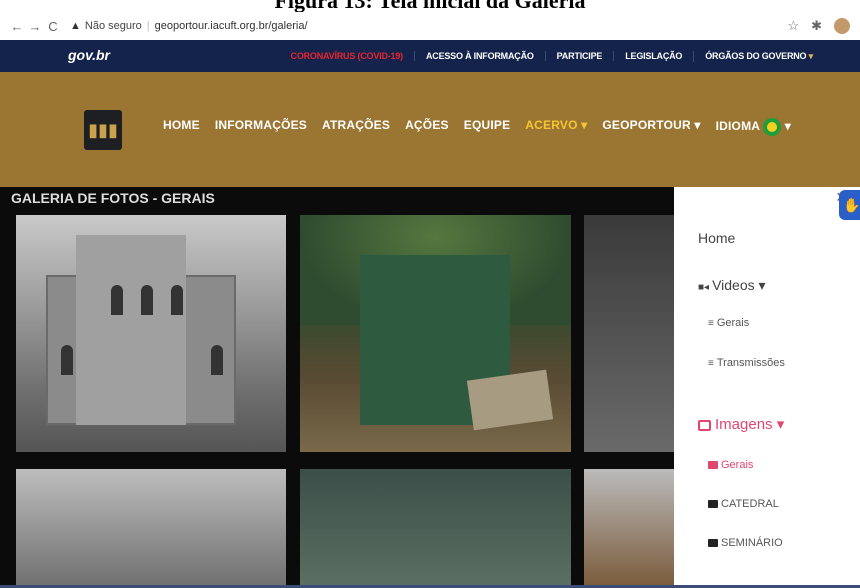  What do you see at coordinates (181, 127) in the screenshot?
I see `nav-home: HOME` at bounding box center [181, 127].